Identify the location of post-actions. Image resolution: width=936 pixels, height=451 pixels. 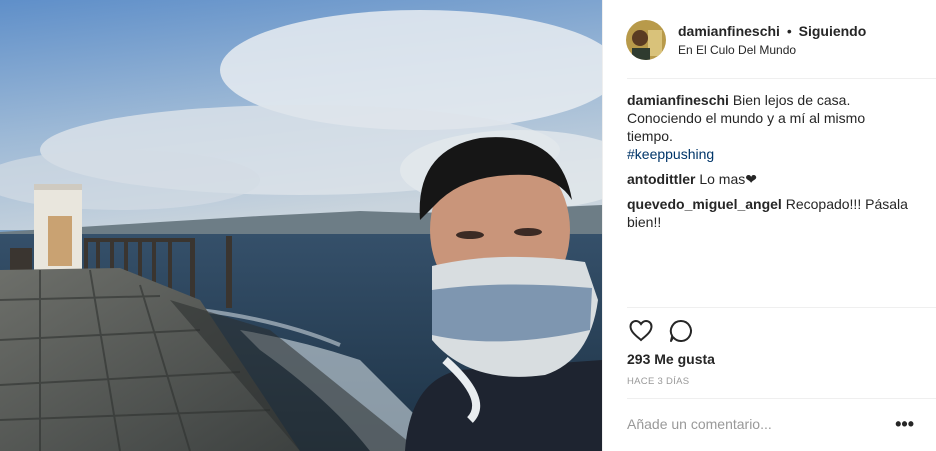
(667, 331).